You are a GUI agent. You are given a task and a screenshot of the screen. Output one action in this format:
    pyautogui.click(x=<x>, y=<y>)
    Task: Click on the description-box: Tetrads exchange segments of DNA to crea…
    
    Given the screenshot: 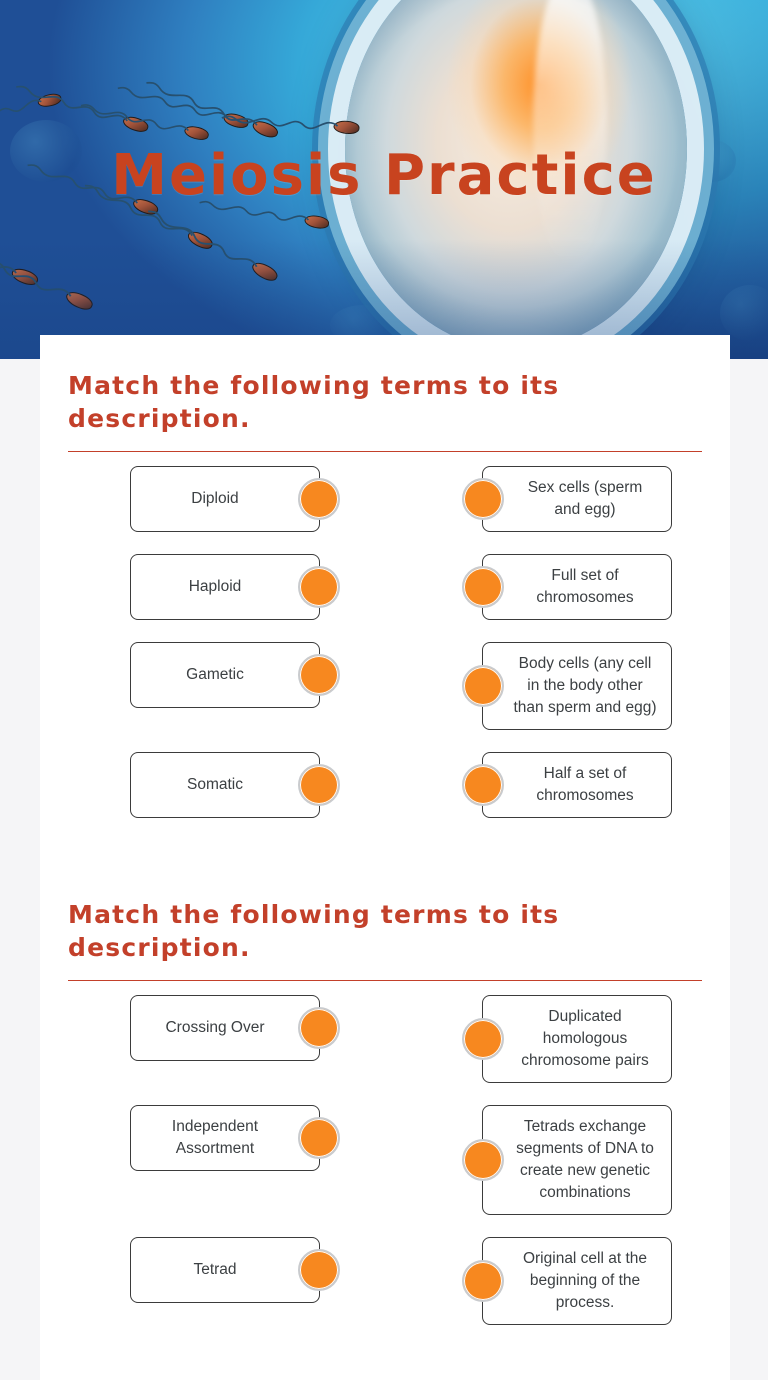 What is the action you would take?
    pyautogui.click(x=567, y=1160)
    